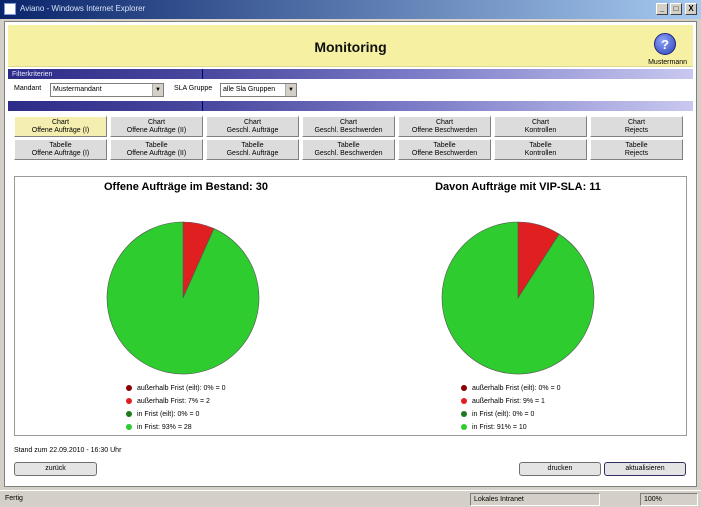 The image size is (701, 507). Describe the element at coordinates (55, 469) in the screenshot. I see `back-button: zurück` at that location.